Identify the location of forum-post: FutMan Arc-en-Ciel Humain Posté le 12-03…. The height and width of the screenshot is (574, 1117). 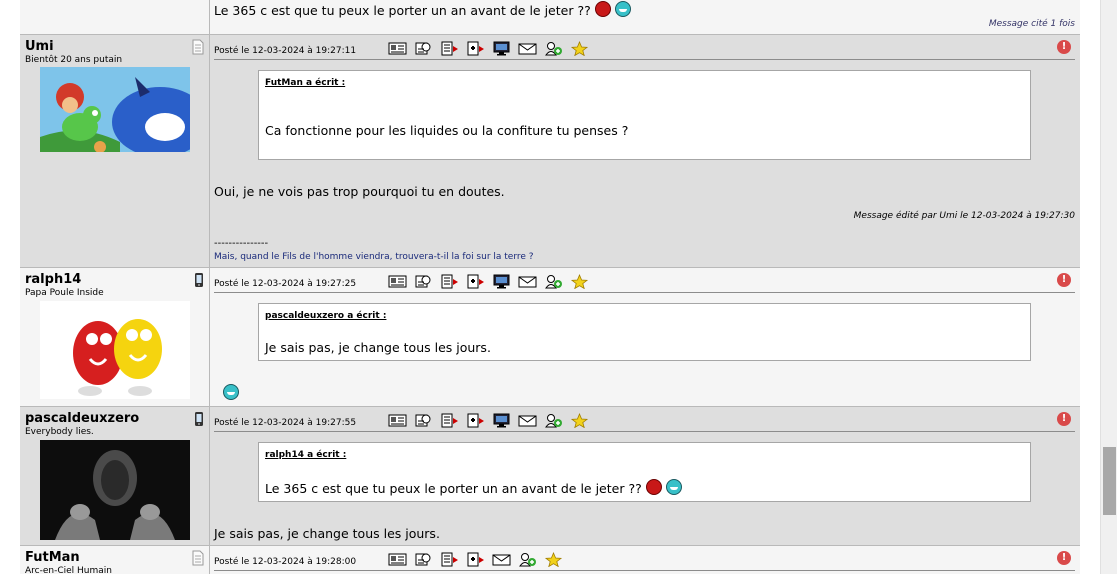
(550, 559).